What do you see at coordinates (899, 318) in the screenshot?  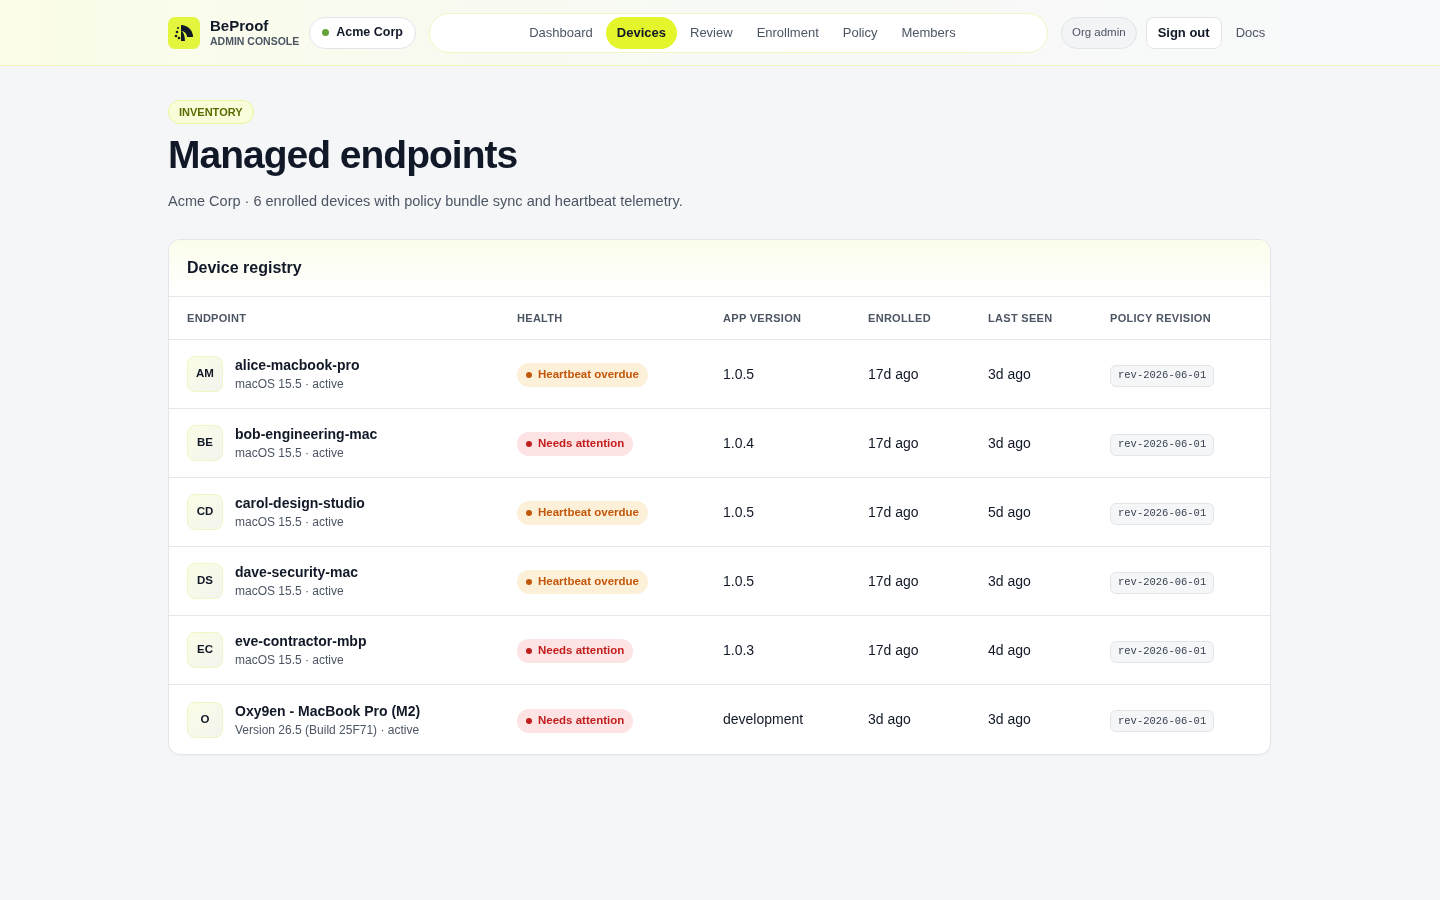 I see `column-header: ENROLLED` at bounding box center [899, 318].